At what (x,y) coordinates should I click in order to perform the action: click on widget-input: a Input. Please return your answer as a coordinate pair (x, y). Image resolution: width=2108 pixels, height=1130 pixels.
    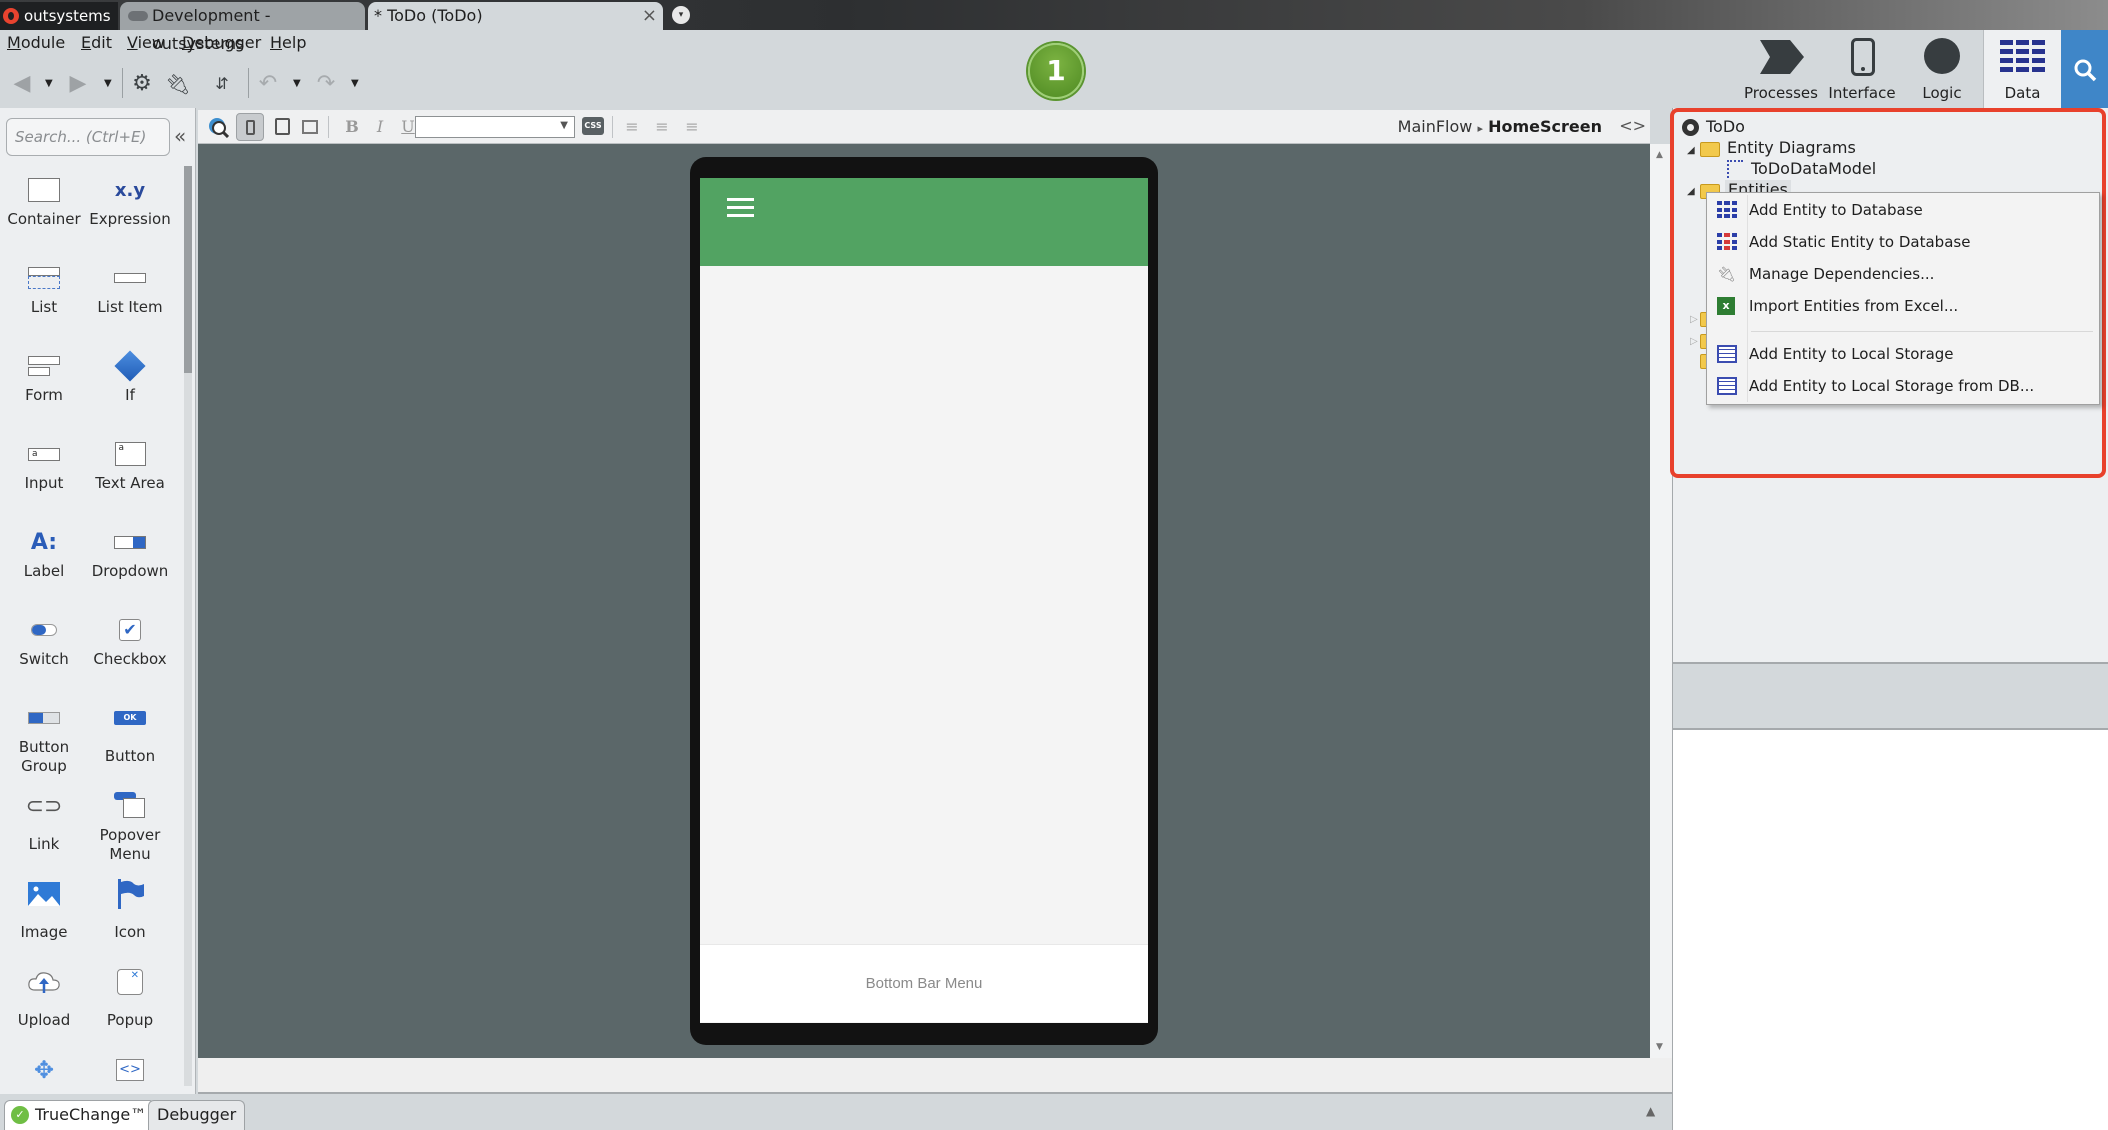
    Looking at the image, I should click on (44, 463).